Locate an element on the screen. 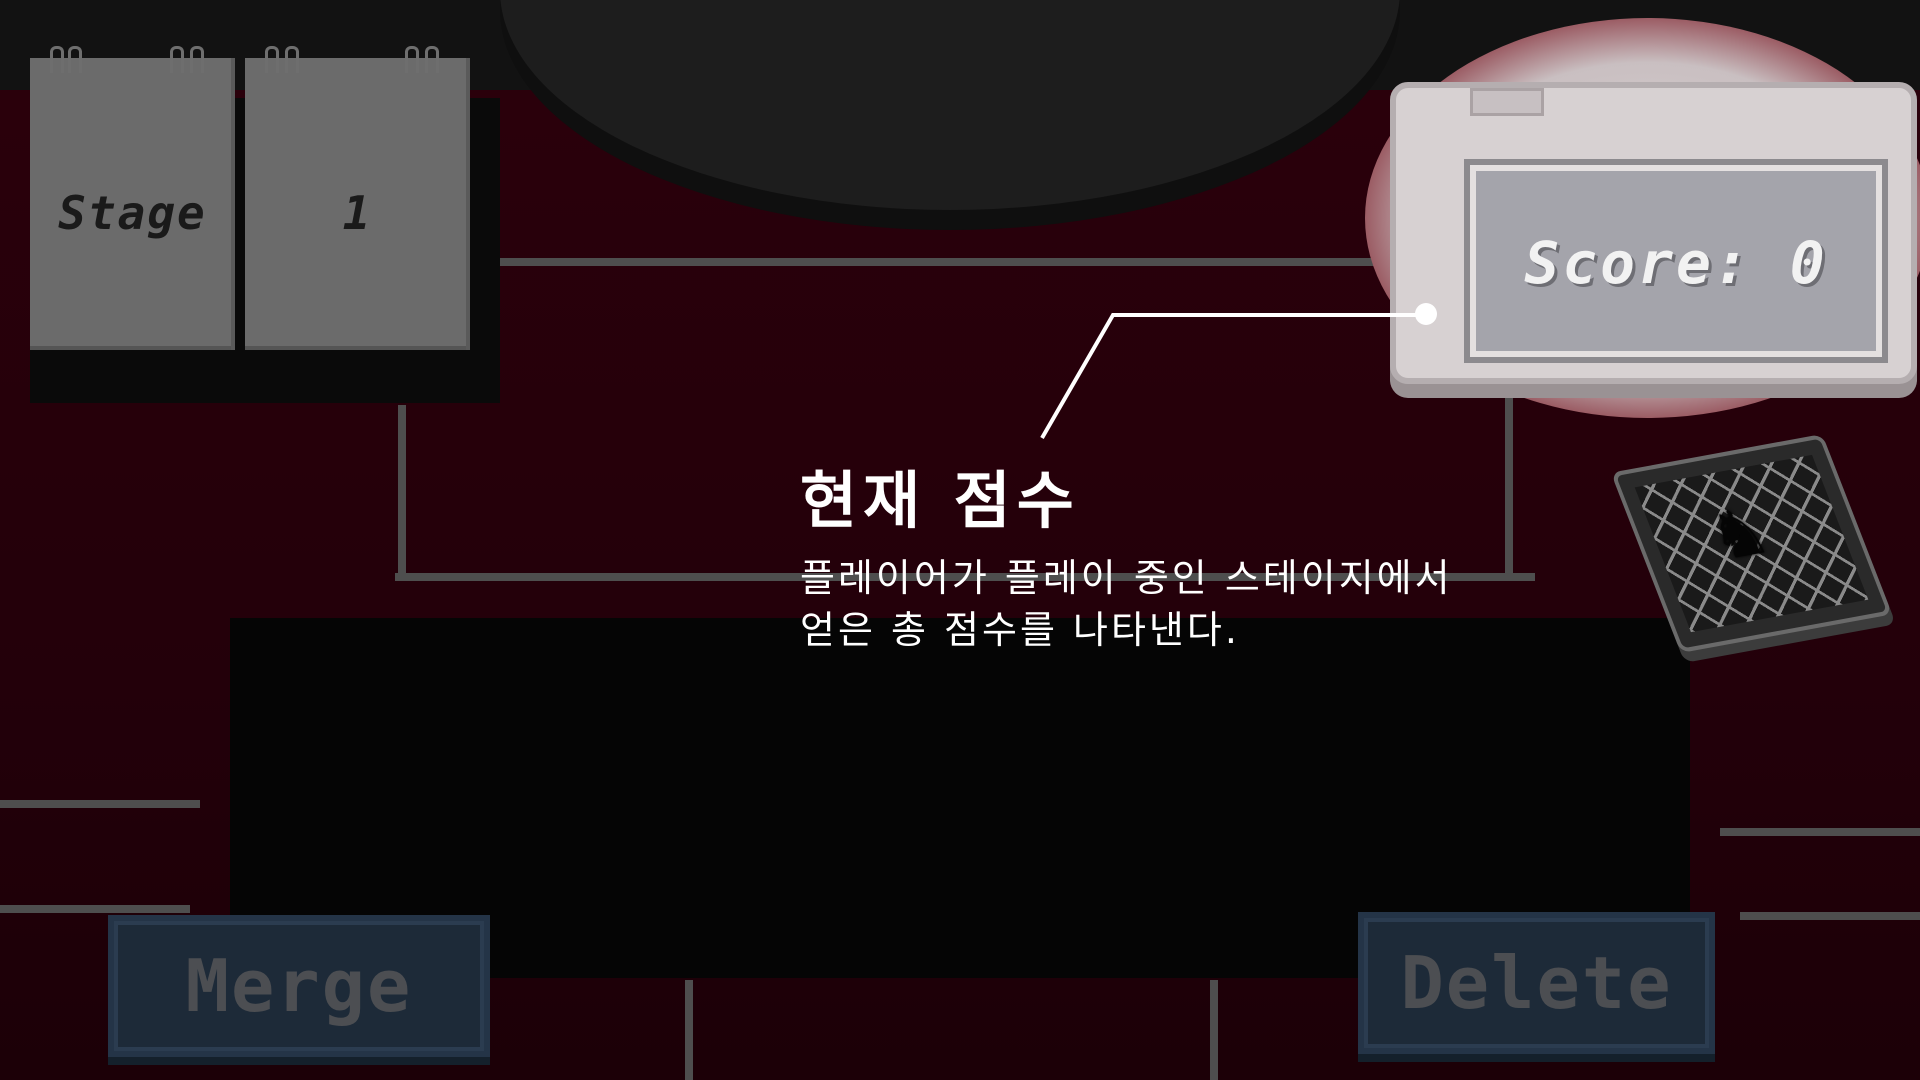 Image resolution: width=1920 pixels, height=1080 pixels. table-rail-side-left is located at coordinates (100, 804).